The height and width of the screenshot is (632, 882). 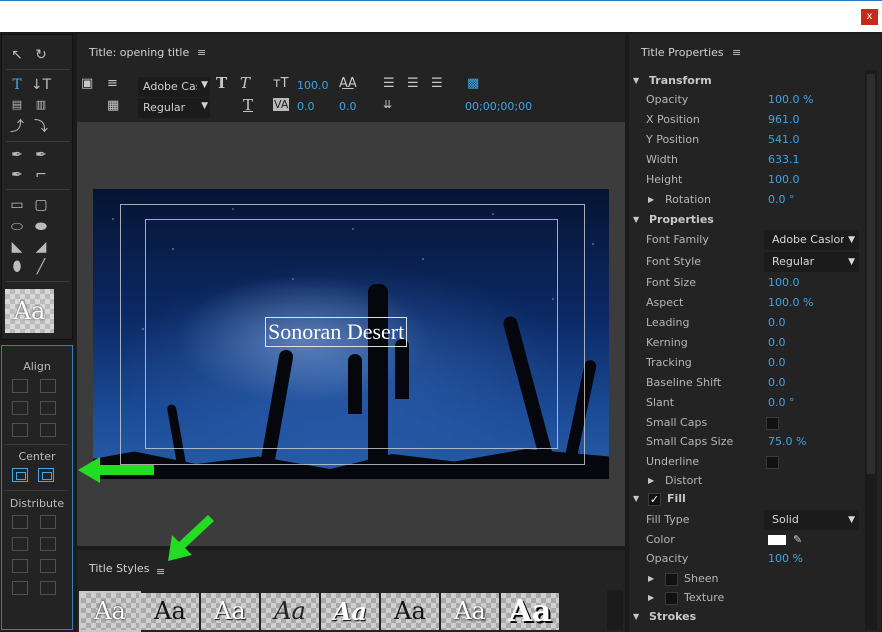 I want to click on rounded-rectangle-tool-icon: ▢, so click(x=41, y=205).